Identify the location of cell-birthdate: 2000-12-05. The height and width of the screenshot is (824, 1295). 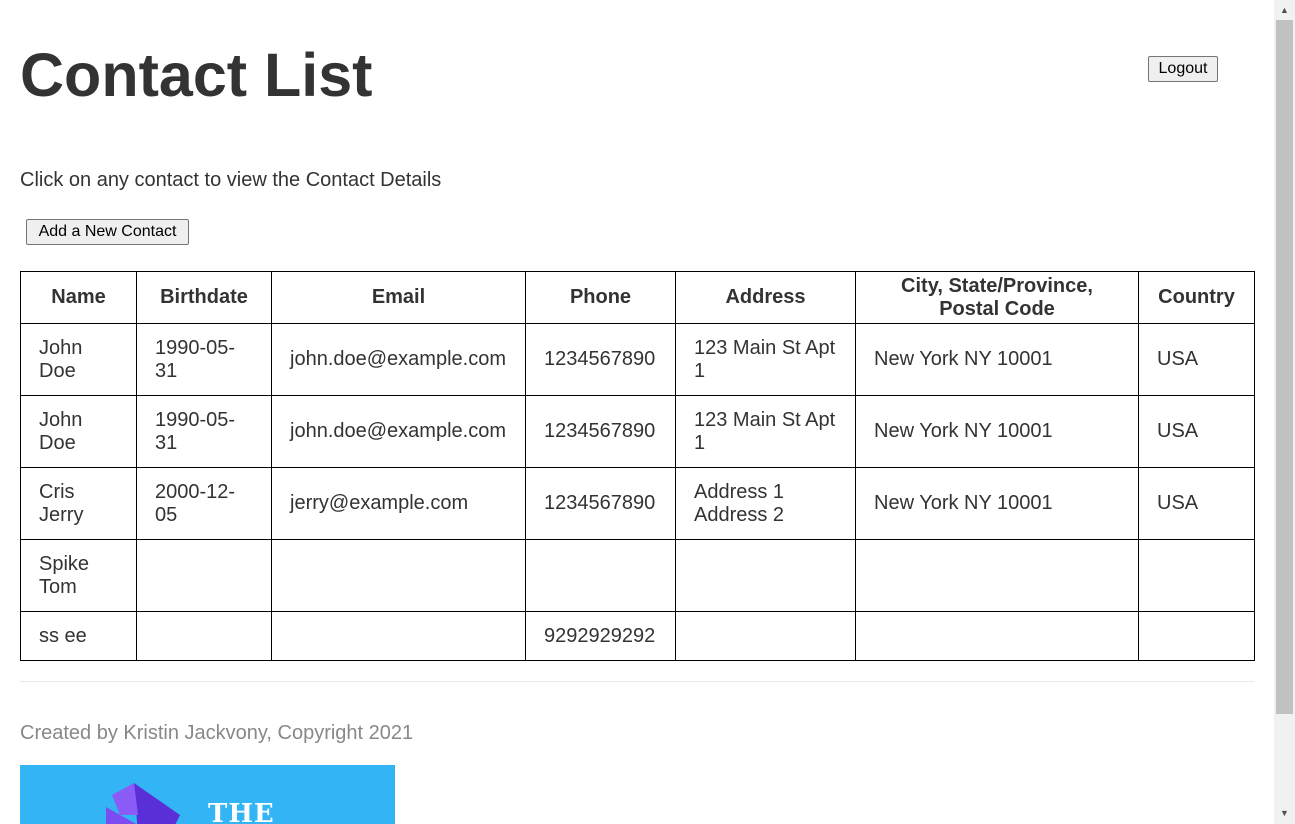
(204, 503).